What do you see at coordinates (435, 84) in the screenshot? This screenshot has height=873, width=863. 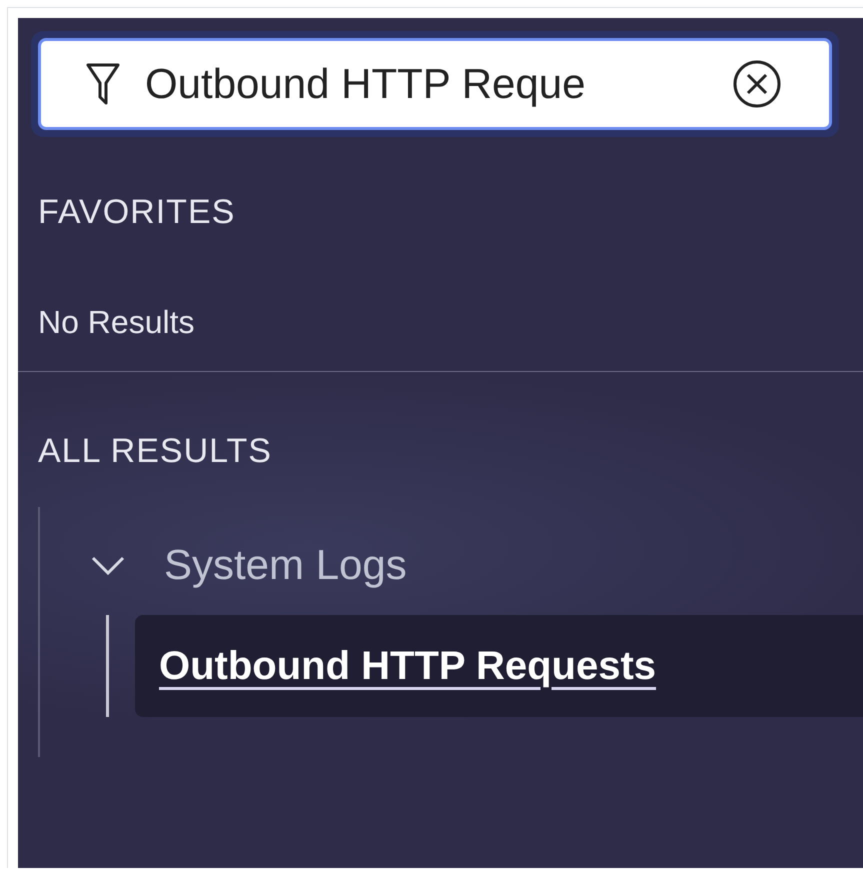 I see `search-field: Outbound HTTP Reque` at bounding box center [435, 84].